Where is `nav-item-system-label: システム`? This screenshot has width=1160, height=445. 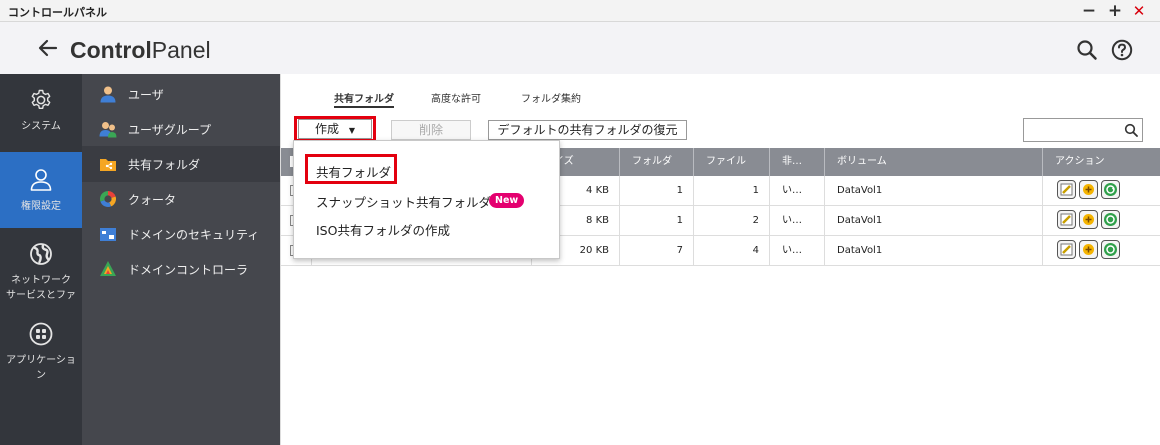 nav-item-system-label: システム is located at coordinates (41, 126).